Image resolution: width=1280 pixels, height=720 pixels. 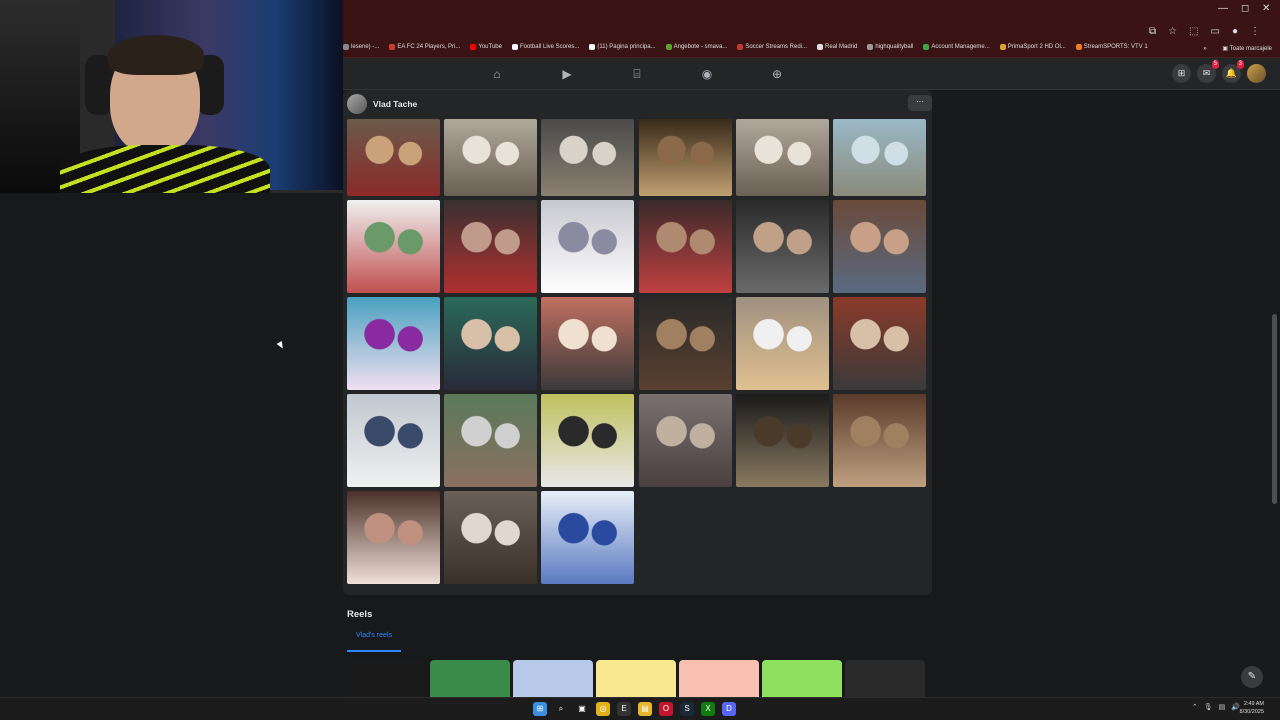 I want to click on bookmark-11: StreamSPORTS: VTV 1, so click(x=1111, y=47).